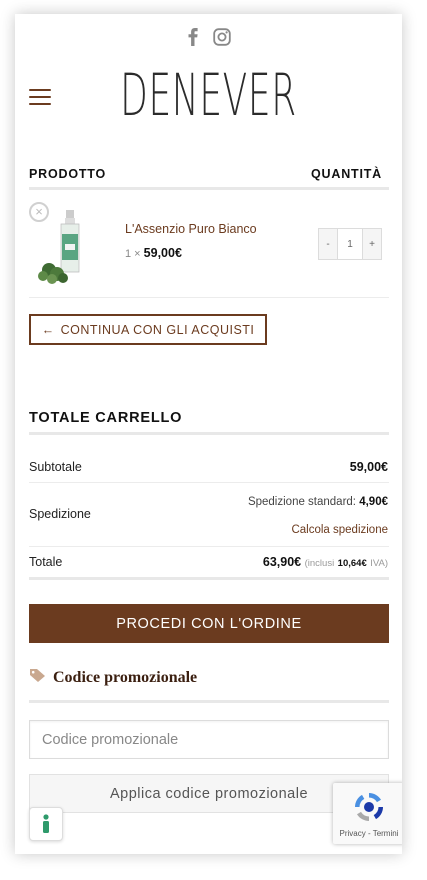 This screenshot has height=880, width=427. I want to click on increase-quantity-button: +, so click(372, 244).